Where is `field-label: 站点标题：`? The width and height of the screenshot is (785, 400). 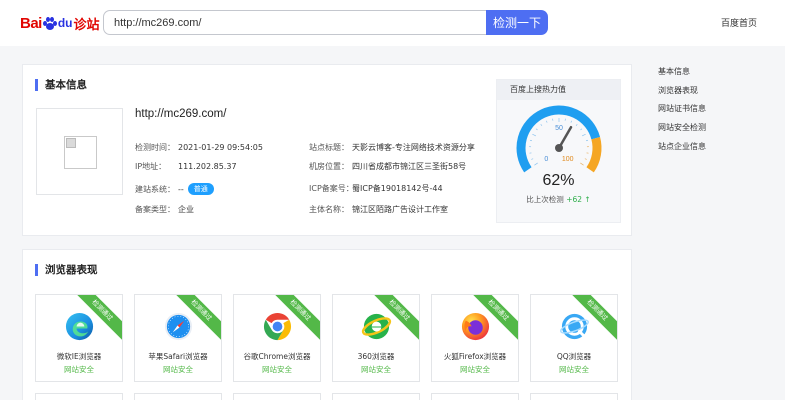
field-label: 站点标题： is located at coordinates (329, 147).